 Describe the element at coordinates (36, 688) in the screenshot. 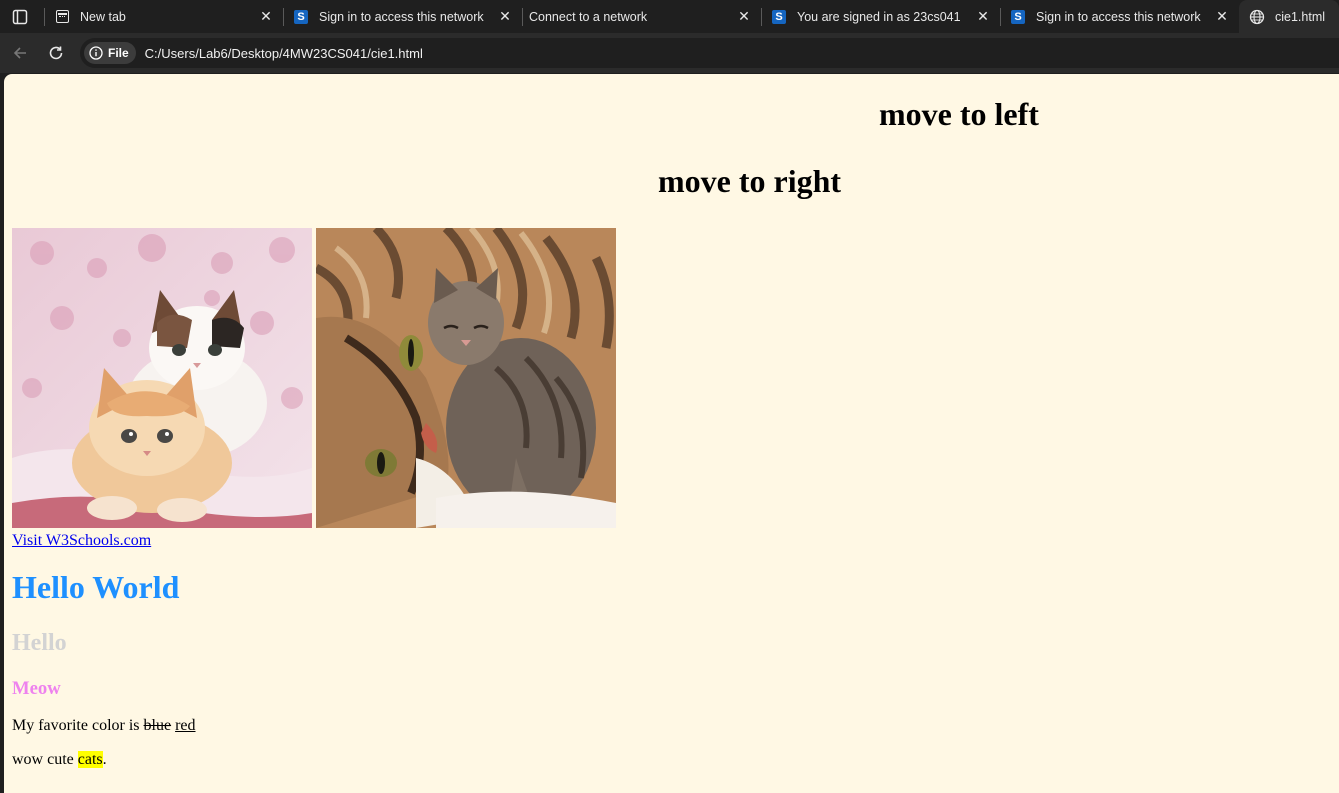

I see `meow-heading: Meow` at that location.